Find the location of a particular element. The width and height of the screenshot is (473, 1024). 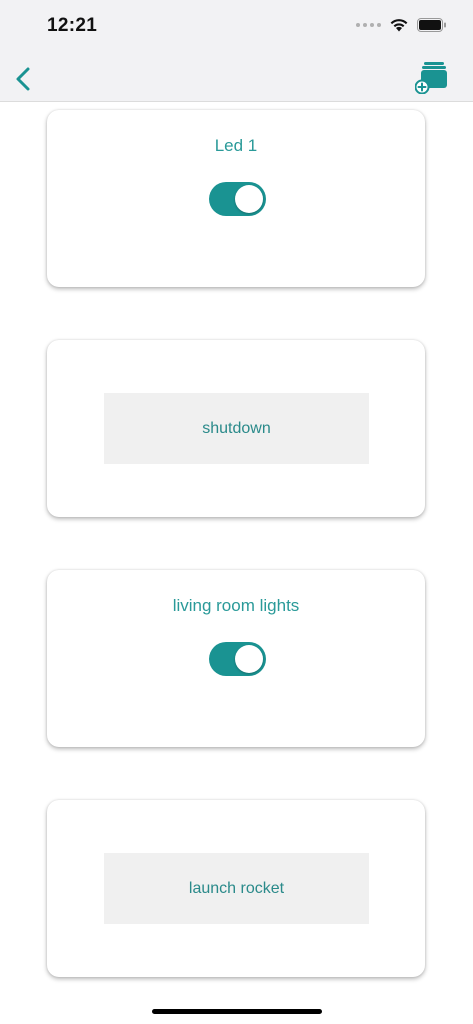

add-device-button is located at coordinates (431, 77).